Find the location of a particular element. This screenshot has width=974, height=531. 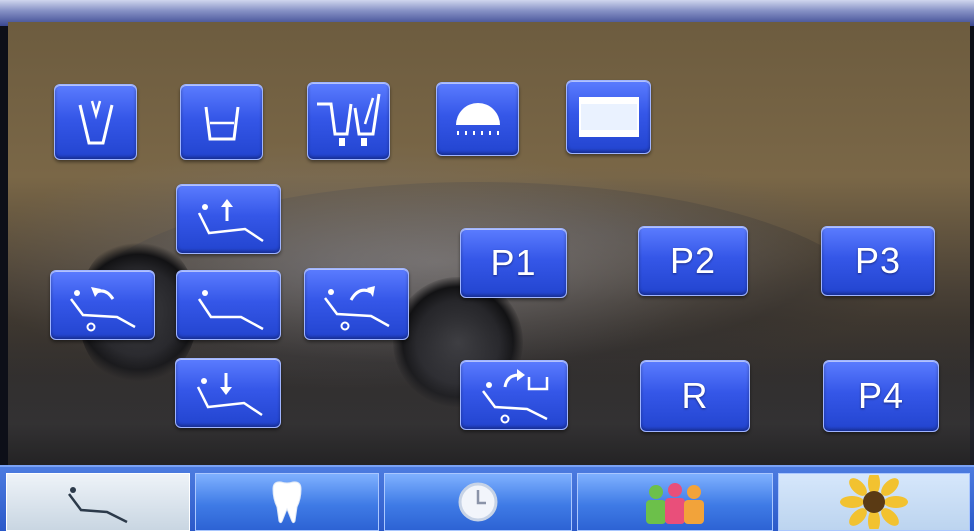

bowl-flush-button is located at coordinates (221, 122).